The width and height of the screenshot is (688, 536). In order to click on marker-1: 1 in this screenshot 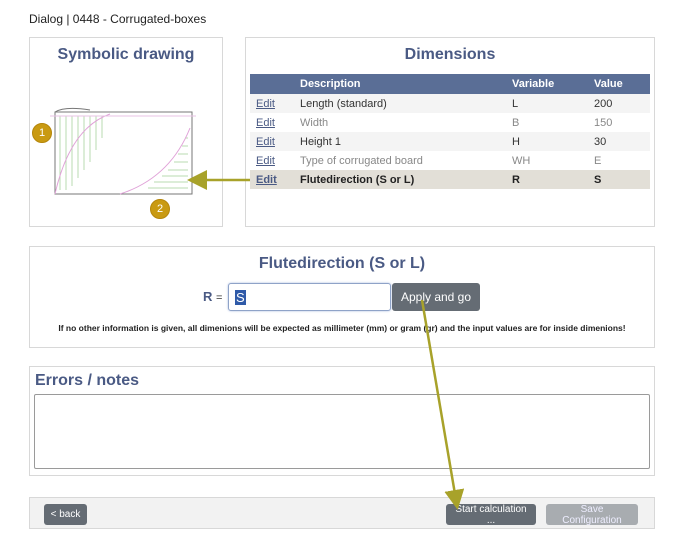, I will do `click(42, 133)`.